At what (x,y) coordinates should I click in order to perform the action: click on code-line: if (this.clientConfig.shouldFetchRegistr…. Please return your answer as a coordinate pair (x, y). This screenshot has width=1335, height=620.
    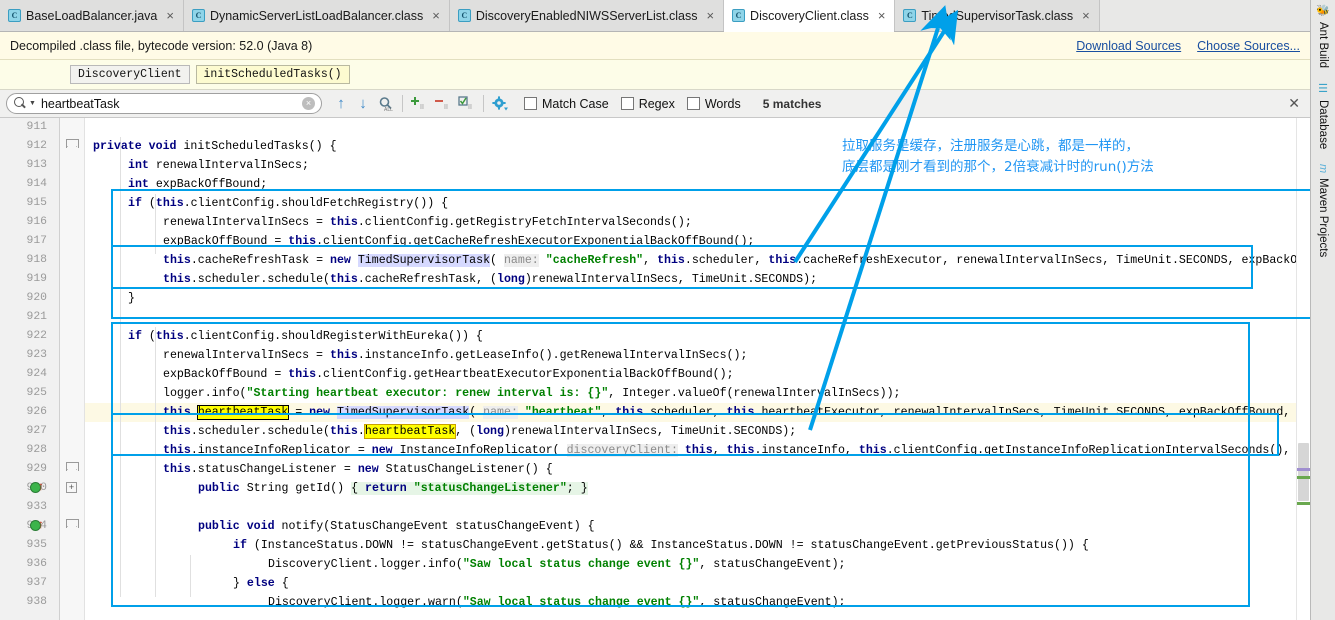
    Looking at the image, I should click on (288, 203).